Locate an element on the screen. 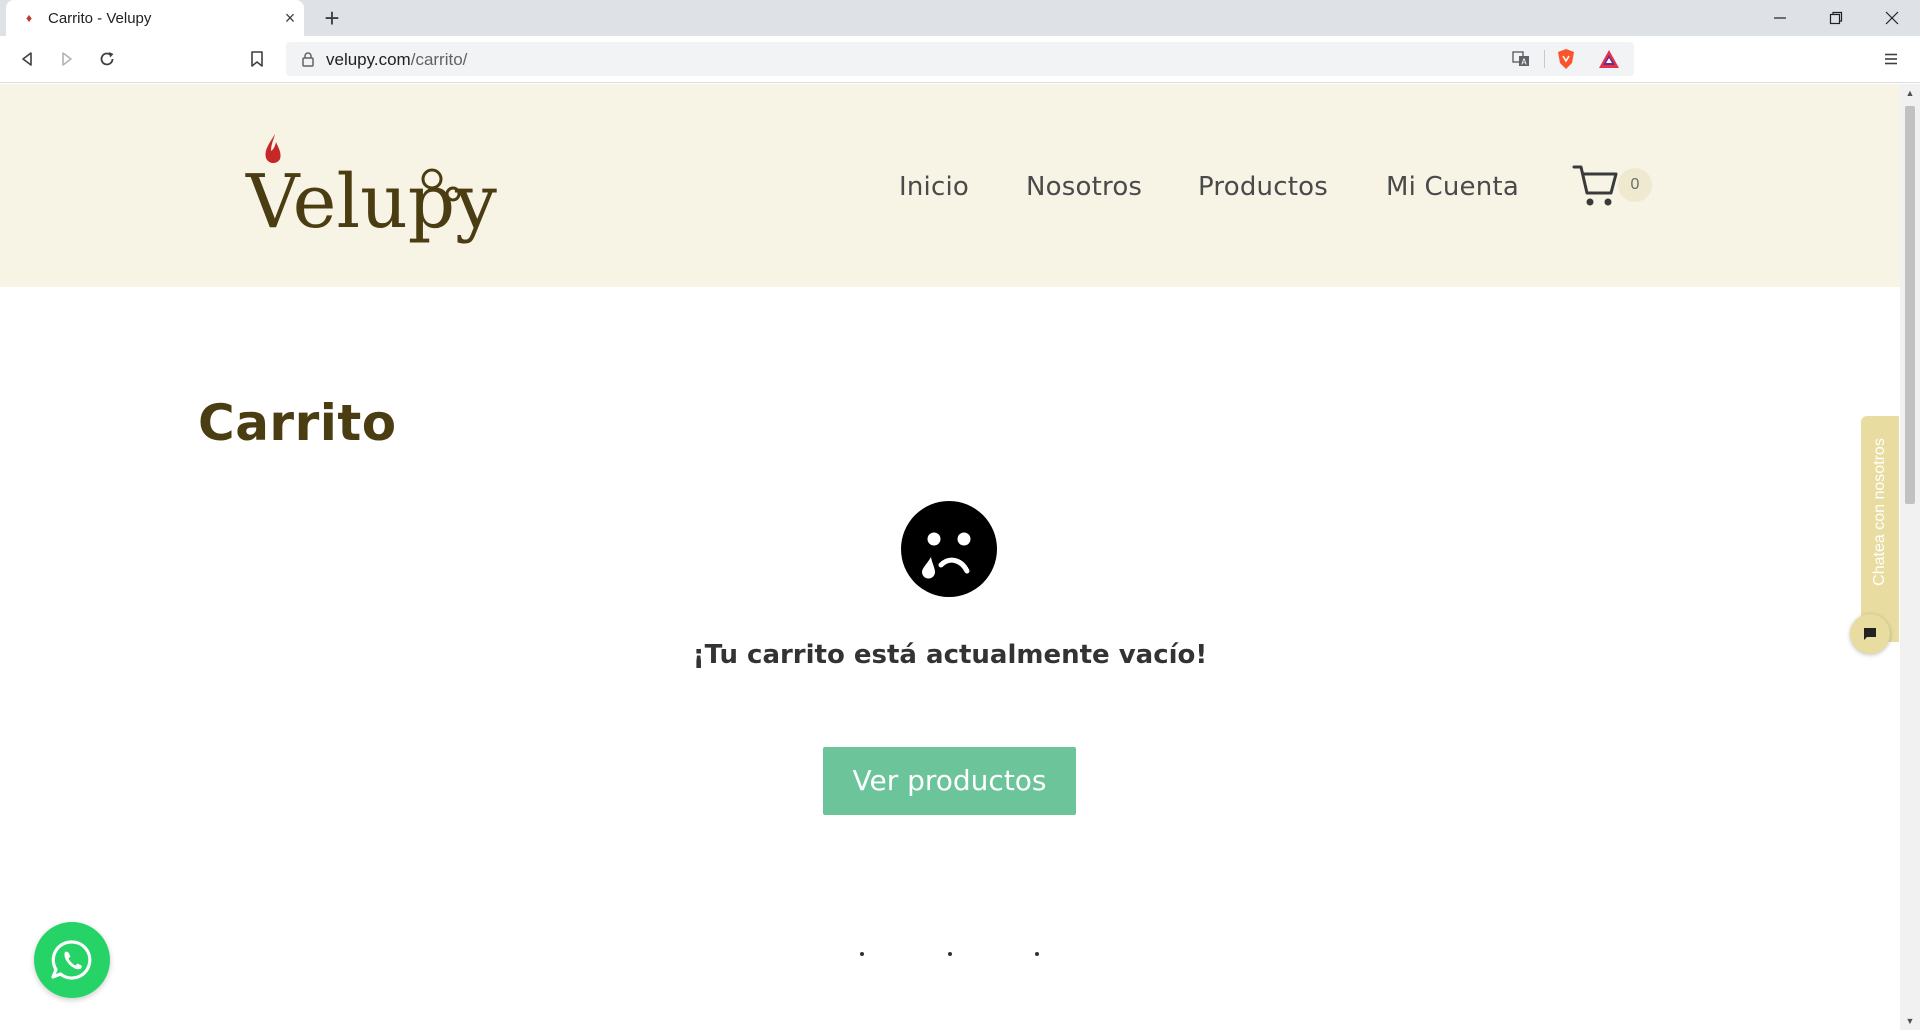 The width and height of the screenshot is (1920, 1030). lock-icon is located at coordinates (308, 59).